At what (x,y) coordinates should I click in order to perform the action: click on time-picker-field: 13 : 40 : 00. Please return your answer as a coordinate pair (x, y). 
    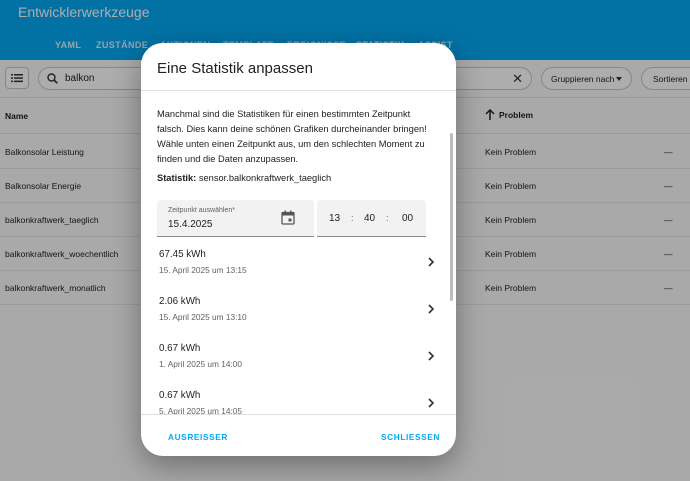
    Looking at the image, I should click on (371, 218).